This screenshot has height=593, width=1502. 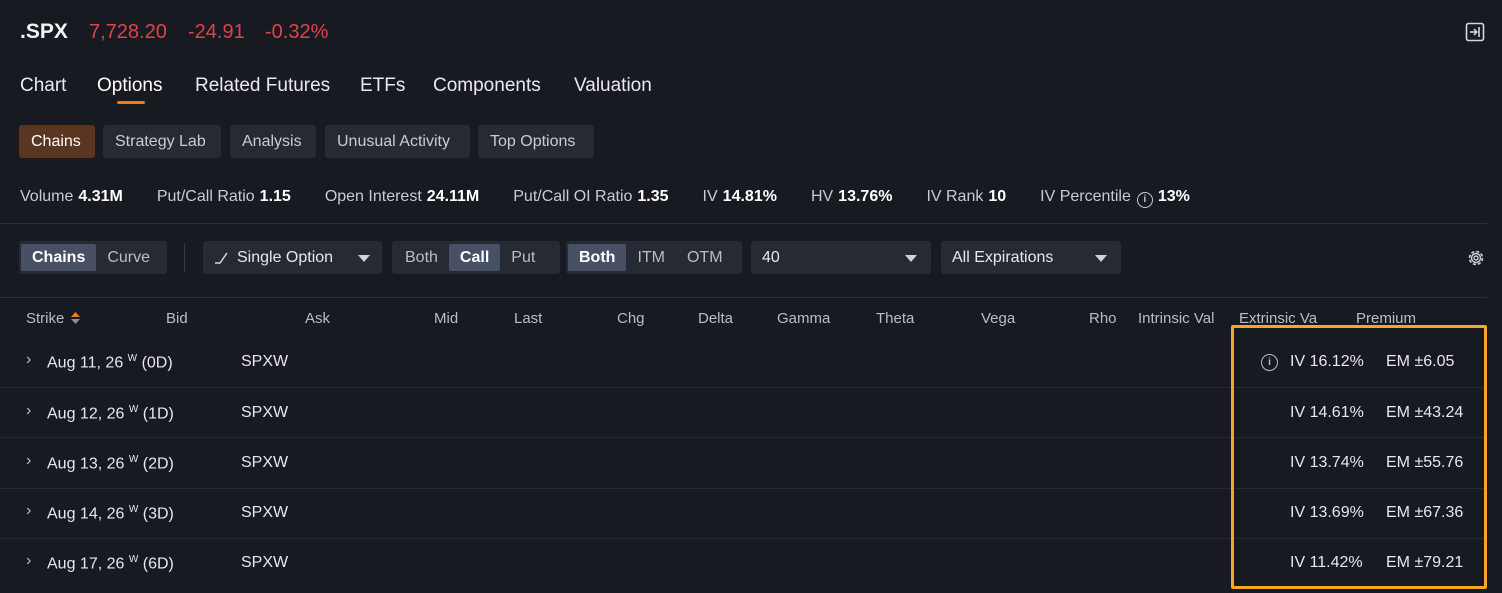 What do you see at coordinates (273, 141) in the screenshot?
I see `subtab-analysis: Analysis` at bounding box center [273, 141].